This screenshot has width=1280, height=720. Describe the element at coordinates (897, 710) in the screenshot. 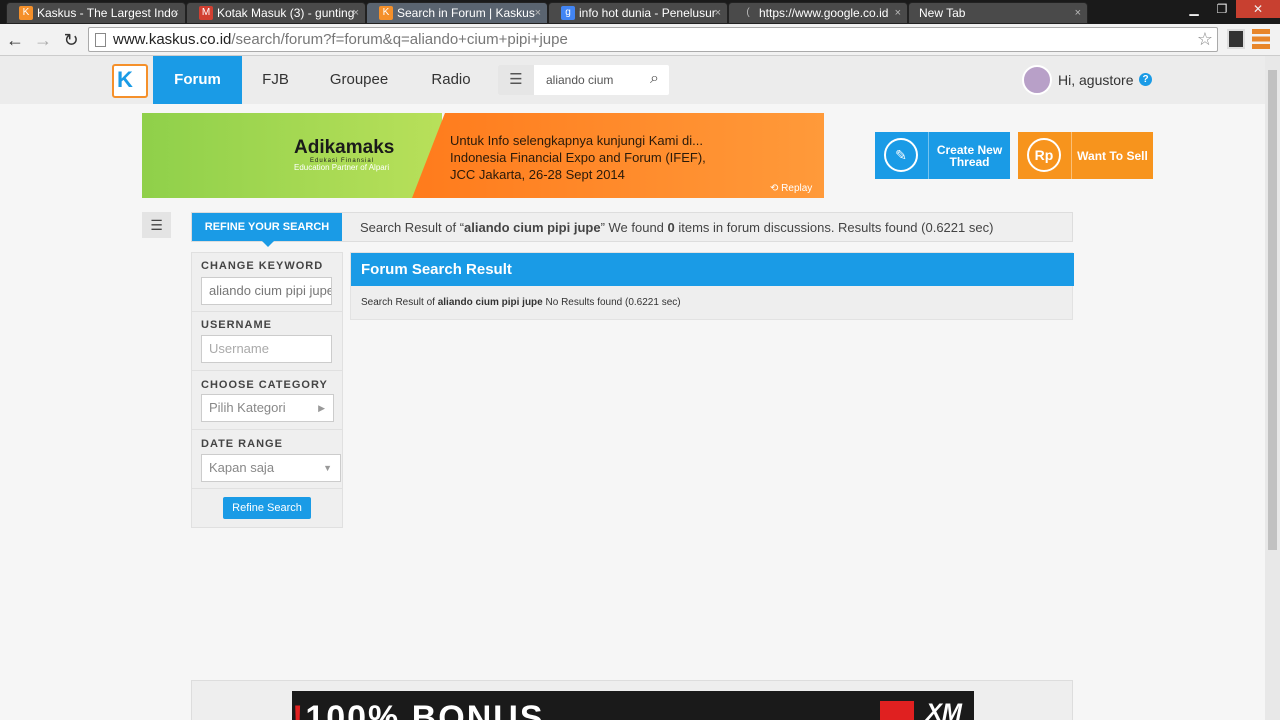

I see `xm-logo-mark` at that location.